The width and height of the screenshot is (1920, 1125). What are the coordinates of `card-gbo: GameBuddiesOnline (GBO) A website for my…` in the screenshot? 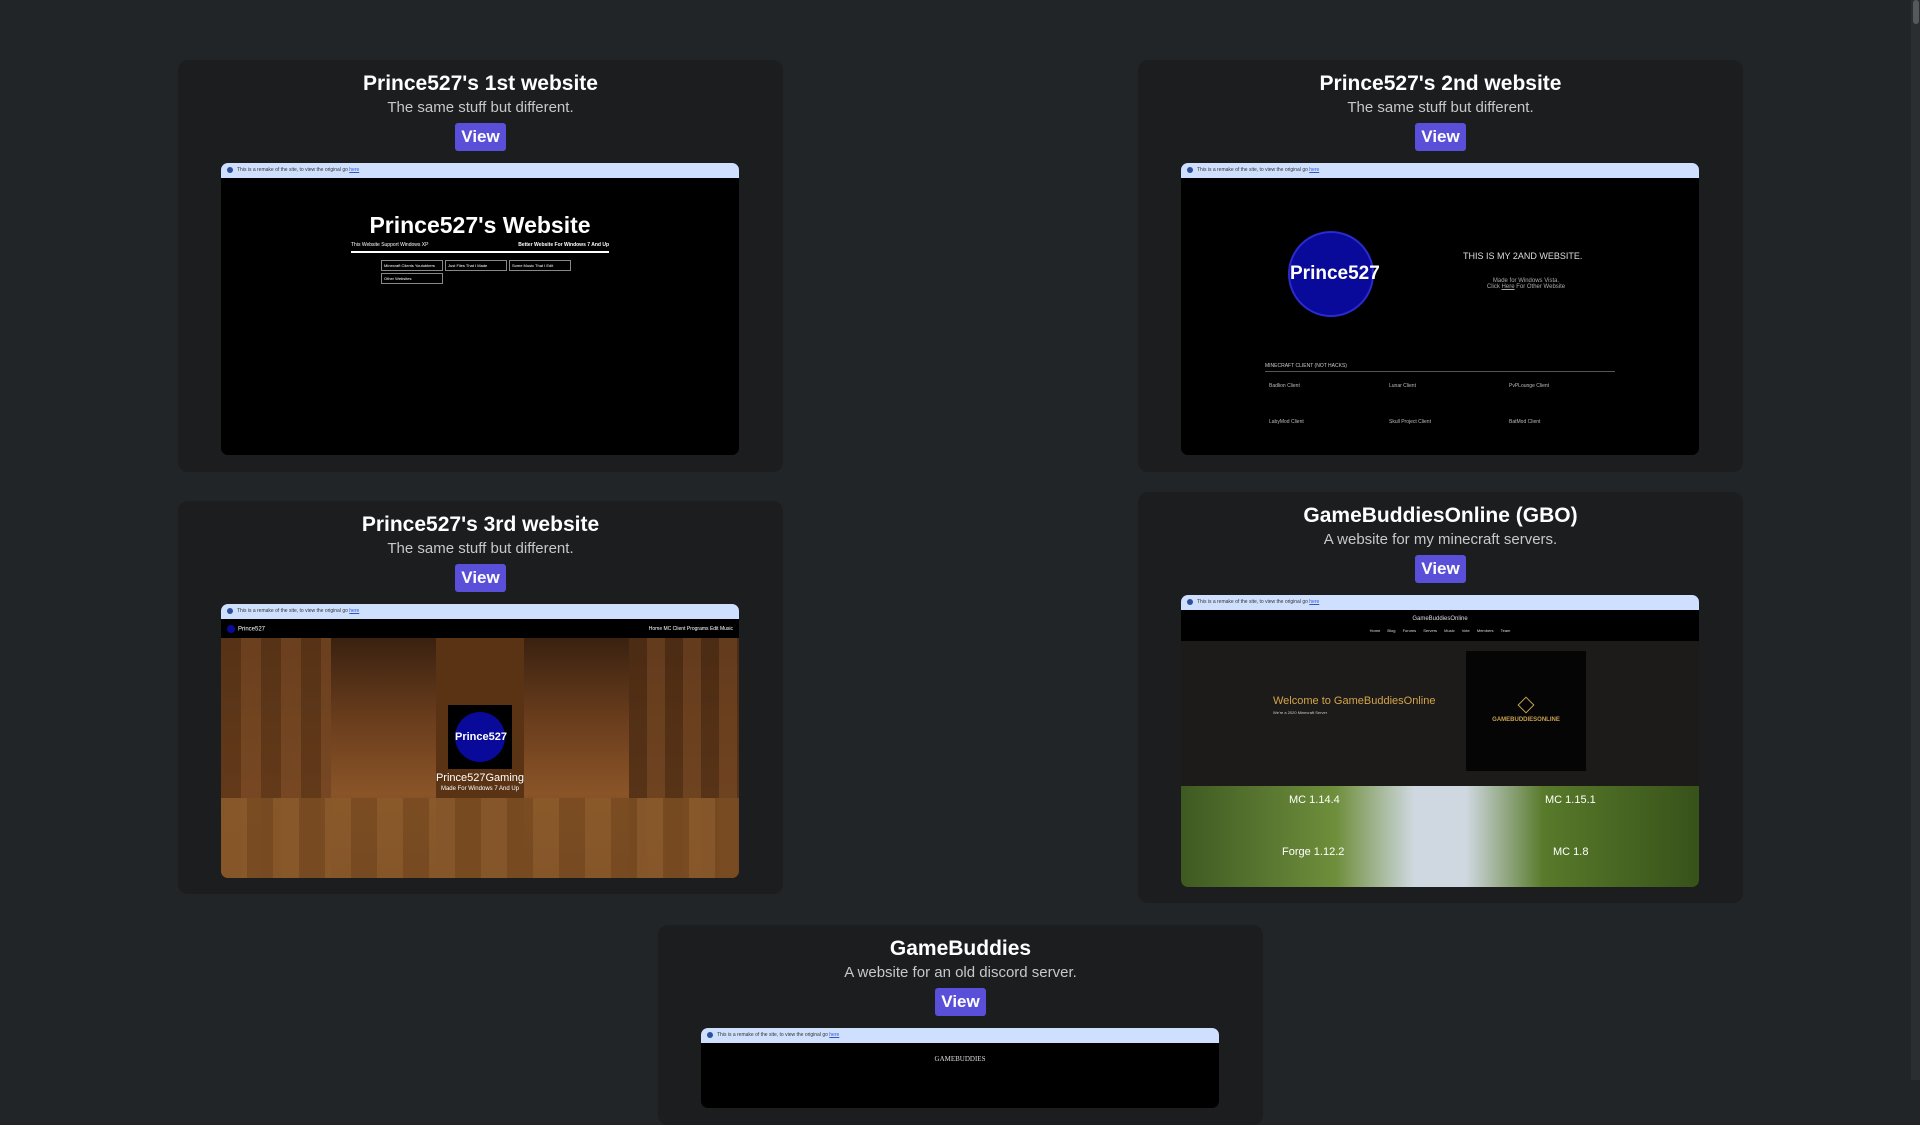 It's located at (1440, 697).